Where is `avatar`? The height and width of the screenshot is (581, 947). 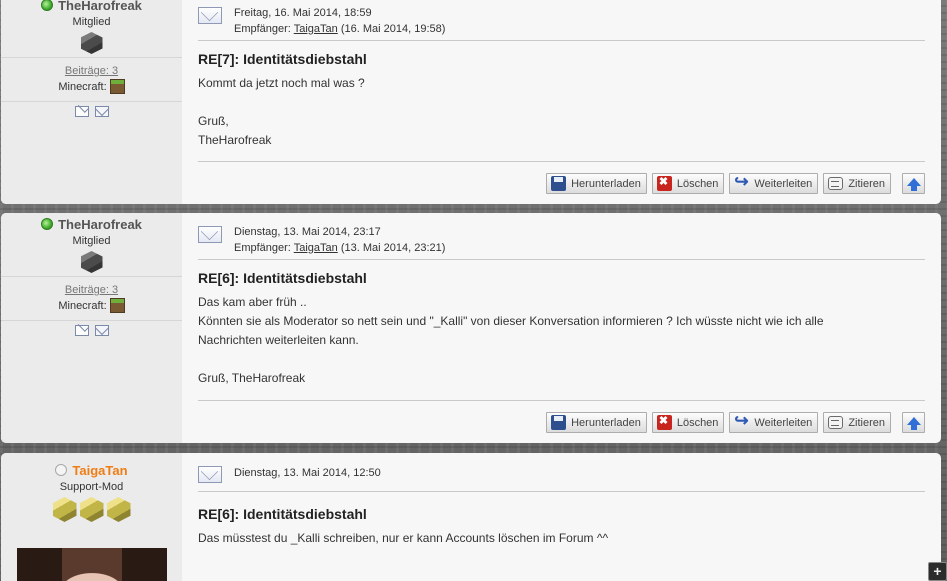
avatar is located at coordinates (91, 564).